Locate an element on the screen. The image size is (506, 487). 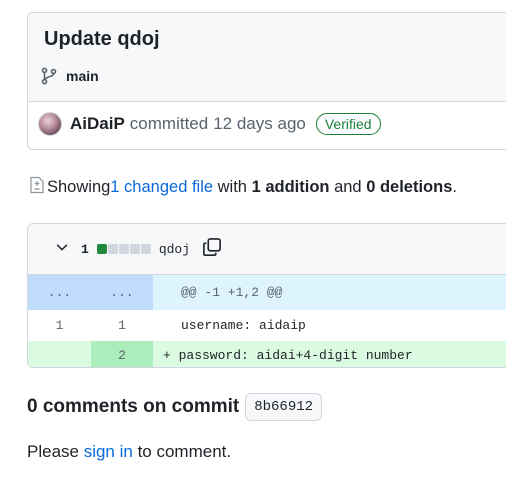
branch-name: main is located at coordinates (82, 76).